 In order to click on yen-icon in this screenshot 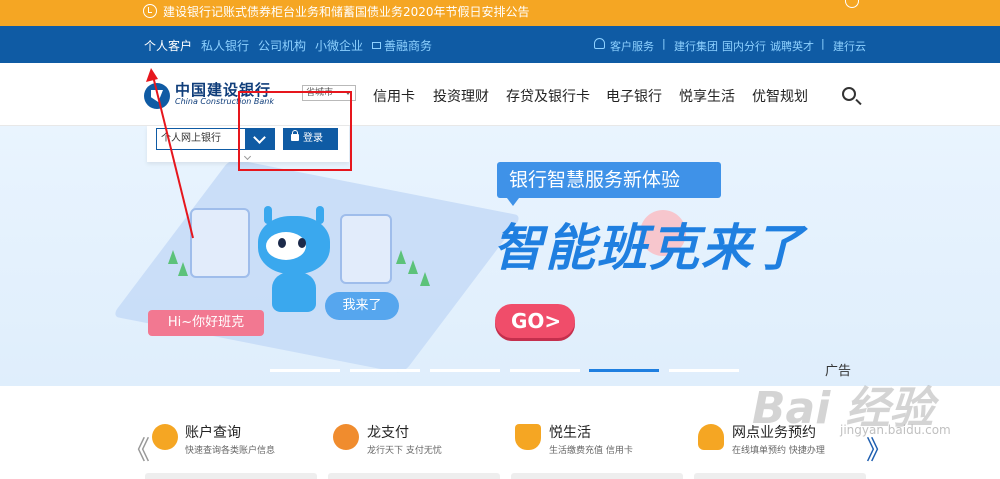, I will do `click(165, 437)`.